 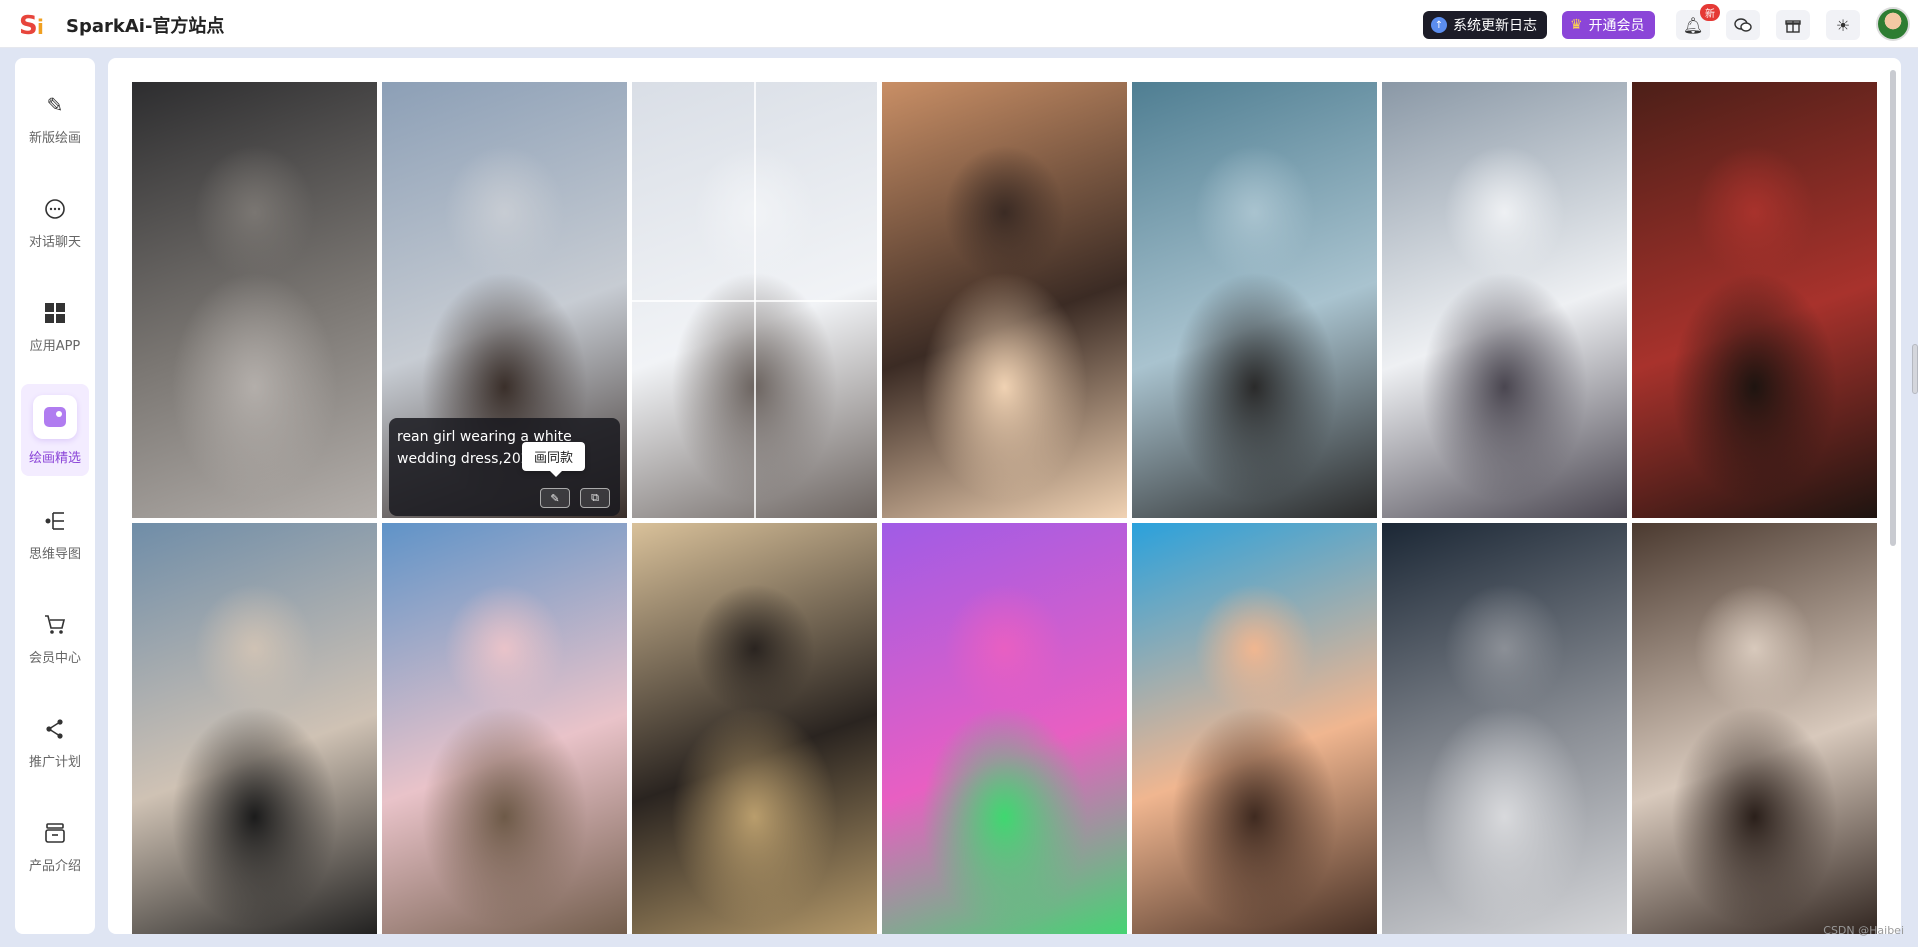 I want to click on gallery-image-witch-black-dress, so click(x=754, y=728).